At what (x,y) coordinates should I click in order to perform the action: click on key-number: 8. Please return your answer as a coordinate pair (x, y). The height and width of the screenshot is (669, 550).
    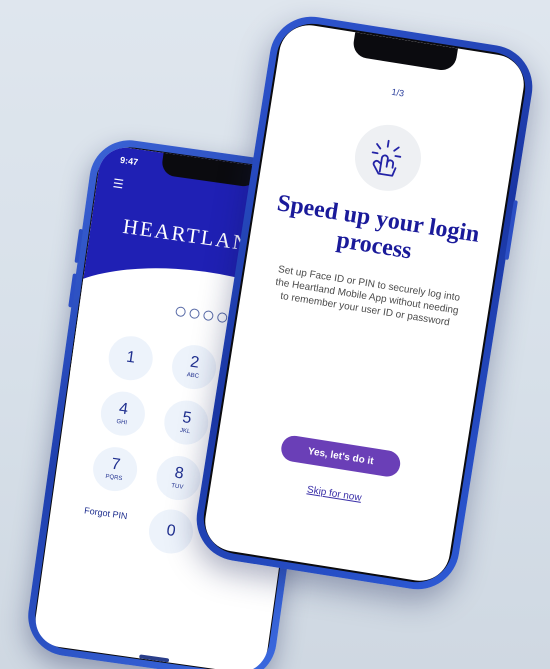
    Looking at the image, I should click on (179, 473).